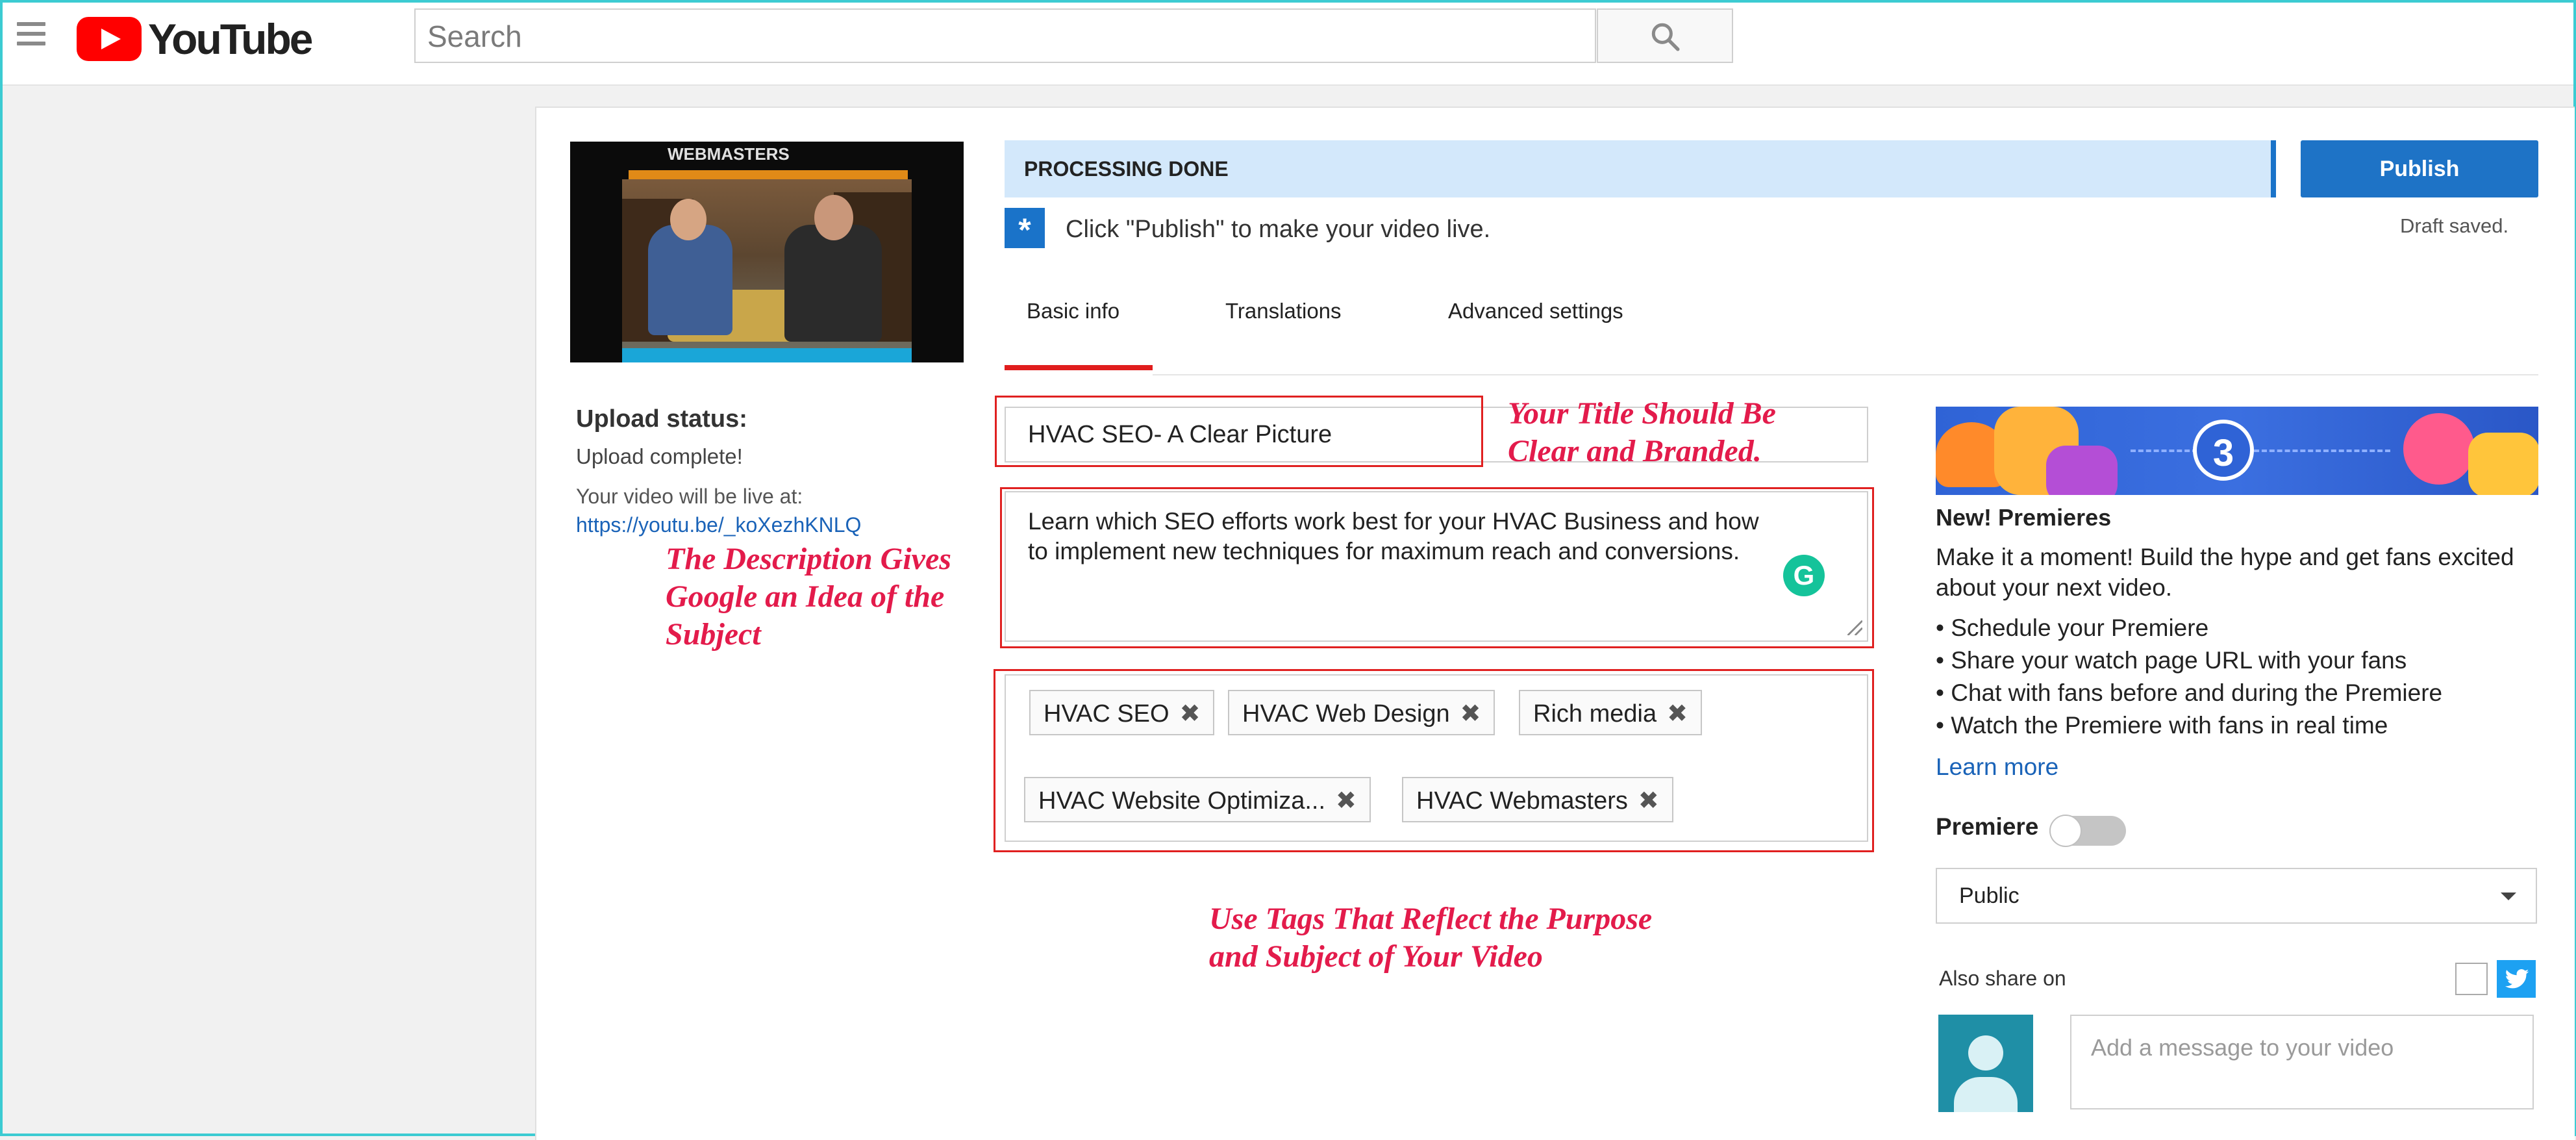 This screenshot has height=1140, width=2576. What do you see at coordinates (661, 419) in the screenshot?
I see `upload-status-label: Upload status:` at bounding box center [661, 419].